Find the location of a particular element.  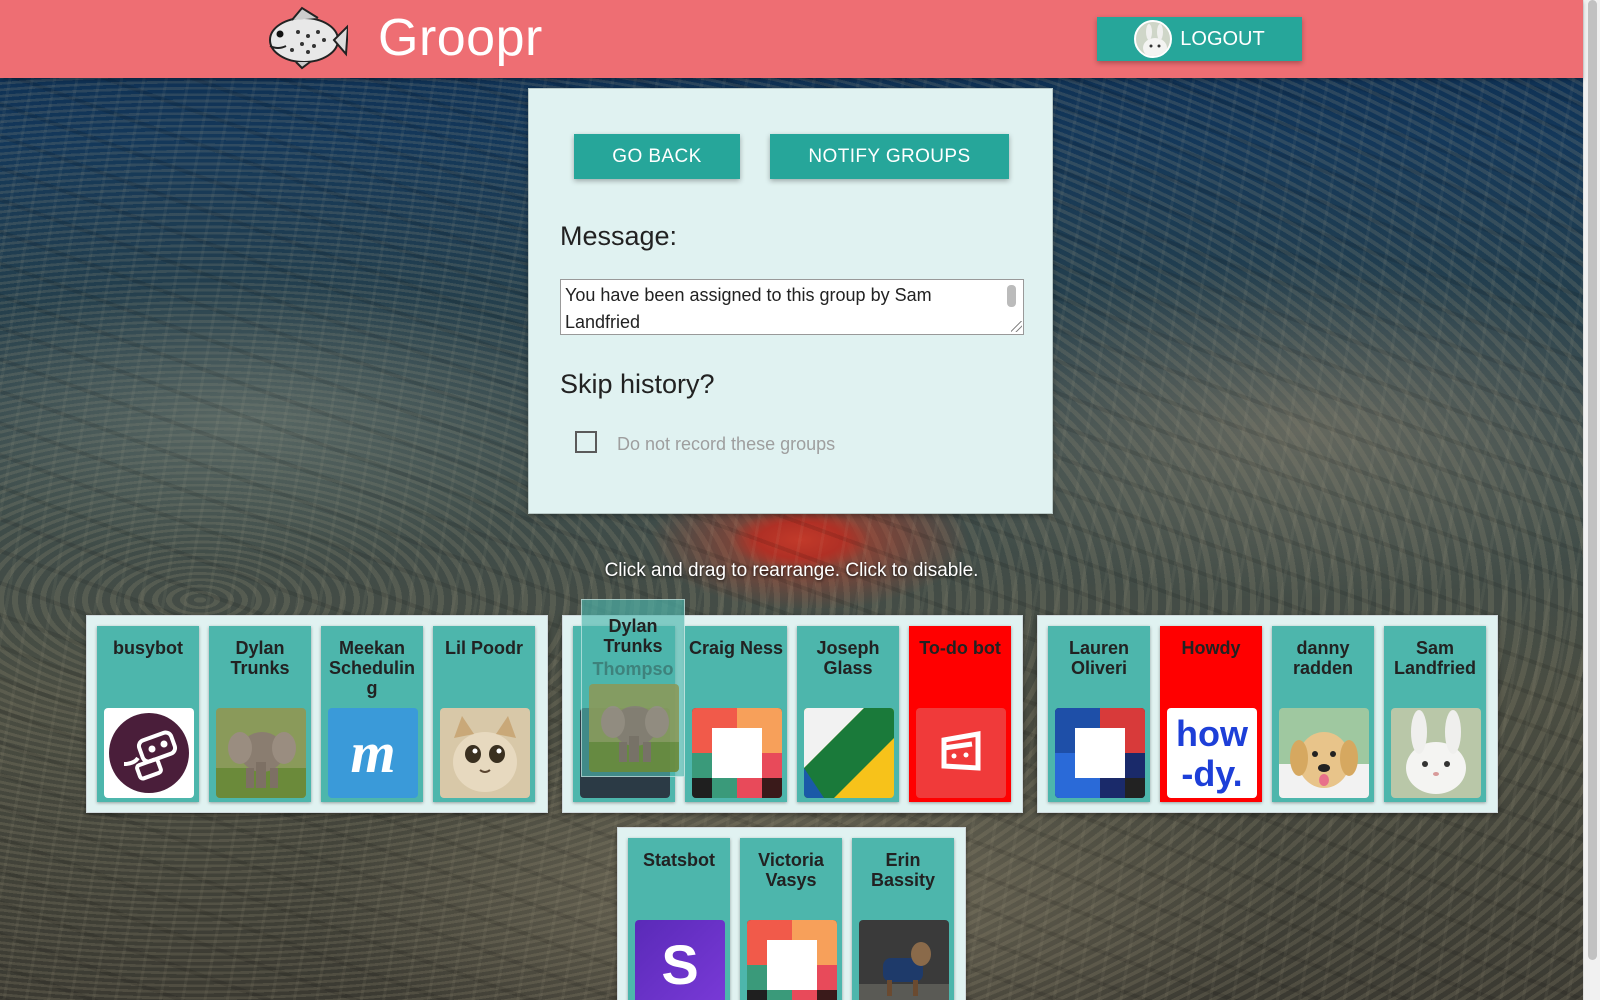

member-card: Howdy how -dy. is located at coordinates (1211, 714).